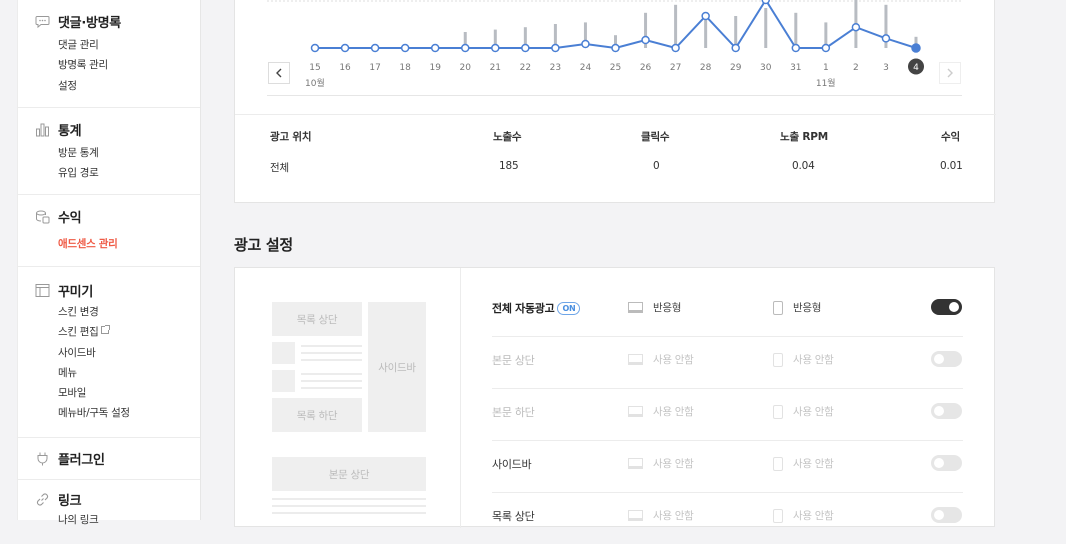 The image size is (1066, 544). Describe the element at coordinates (727, 466) in the screenshot. I see `ad-row-sidebar: 사이드바 사용 안함 사용 안함` at that location.